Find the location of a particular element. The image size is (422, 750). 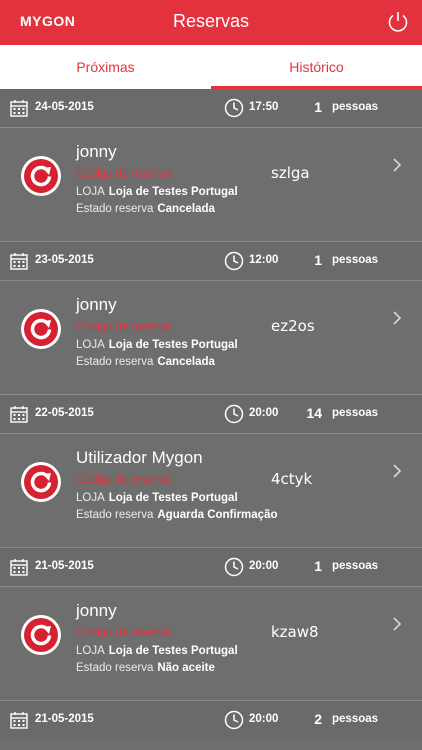

reservation-header: 21-05-2015 20:00 2 pessoas is located at coordinates (211, 720).